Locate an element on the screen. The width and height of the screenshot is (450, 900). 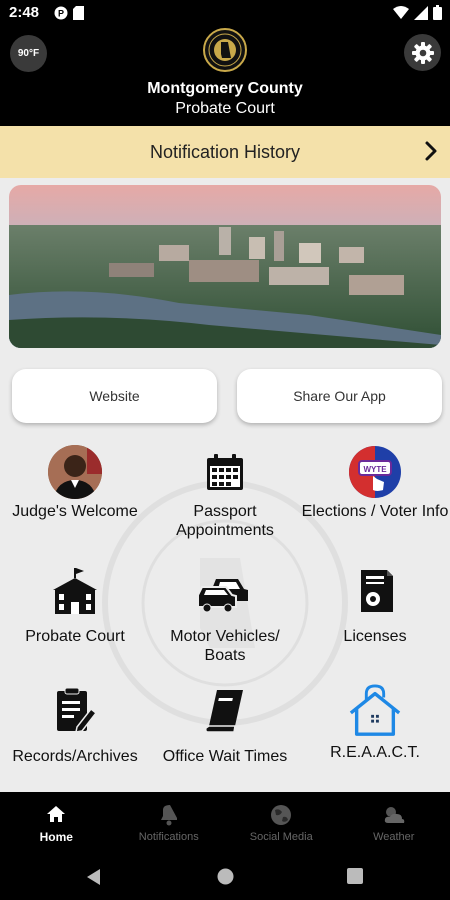
reaact-item: R.E.A.A.C.T. is located at coordinates (375, 722).